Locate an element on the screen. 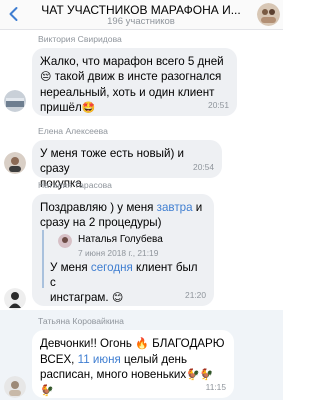 This screenshot has height=400, width=320. message-line-with-emoji: пришёл🤩 is located at coordinates (68, 107).